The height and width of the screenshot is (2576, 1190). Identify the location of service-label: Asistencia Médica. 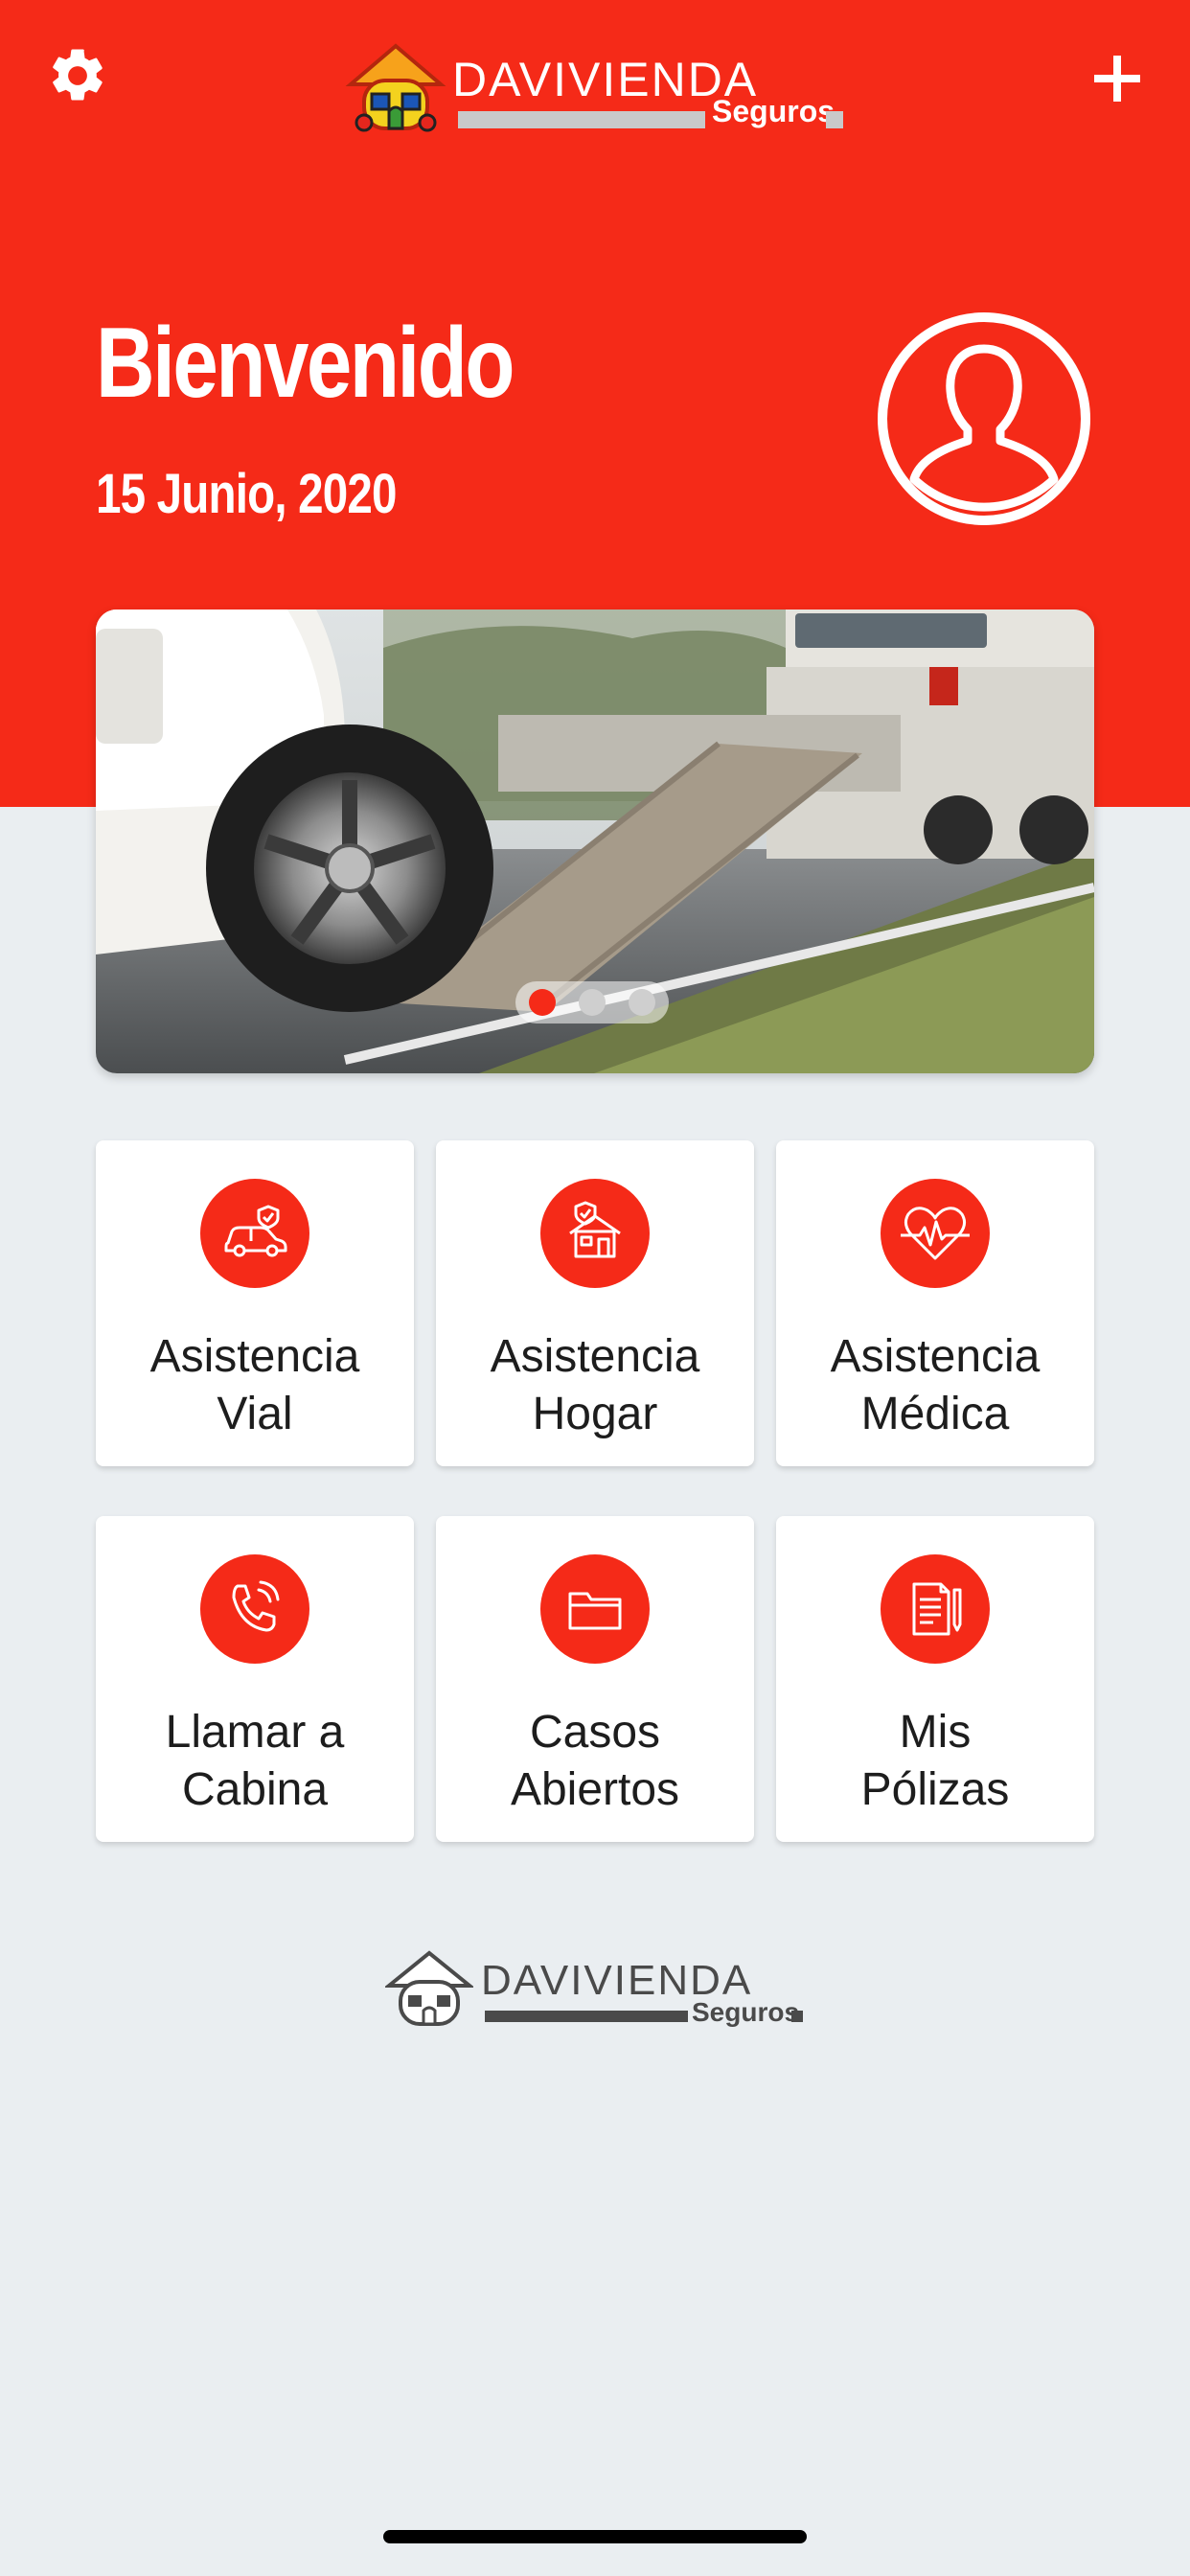
(936, 1385).